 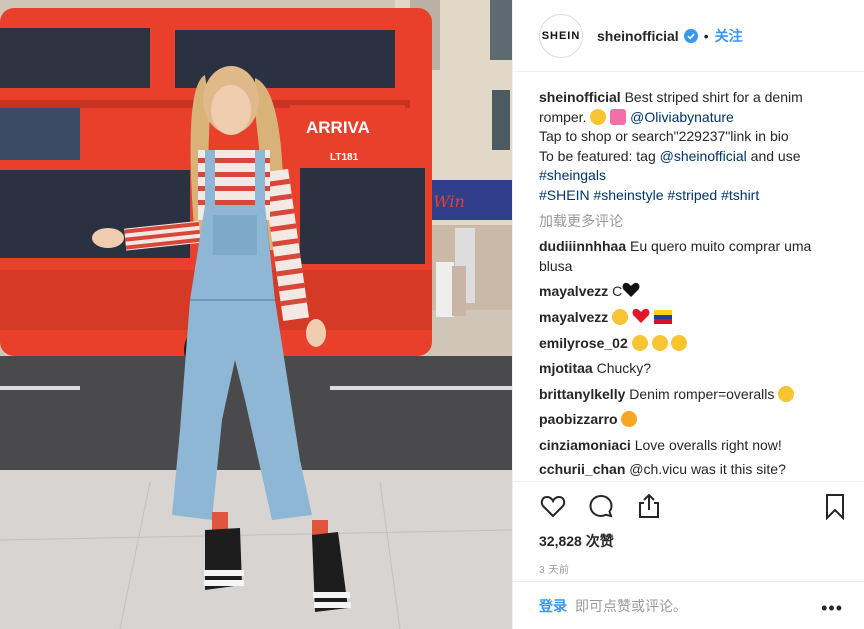 What do you see at coordinates (729, 36) in the screenshot?
I see `follow-button: 关注` at bounding box center [729, 36].